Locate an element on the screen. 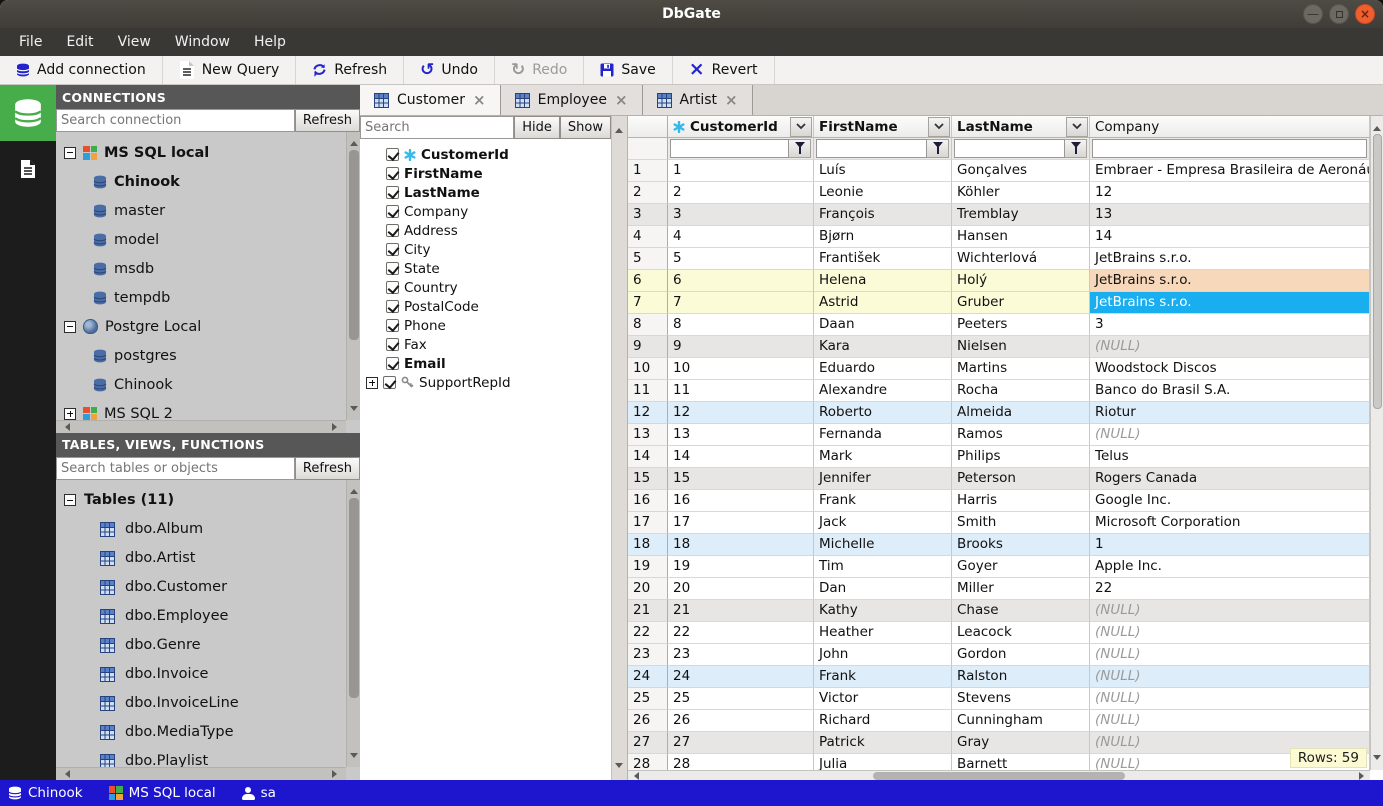 This screenshot has height=806, width=1383. grid-cell: Tim is located at coordinates (883, 567).